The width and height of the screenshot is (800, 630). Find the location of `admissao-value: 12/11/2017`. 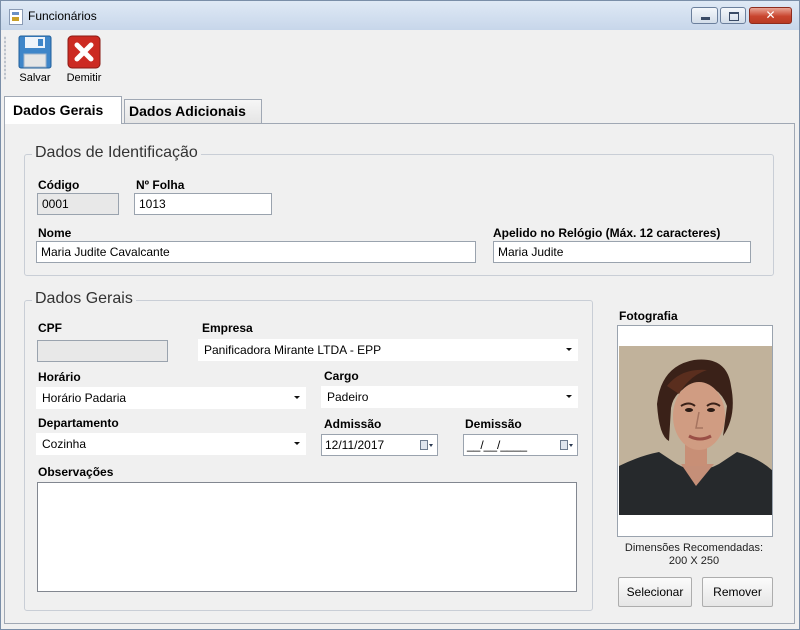

admissao-value: 12/11/2017 is located at coordinates (355, 445).